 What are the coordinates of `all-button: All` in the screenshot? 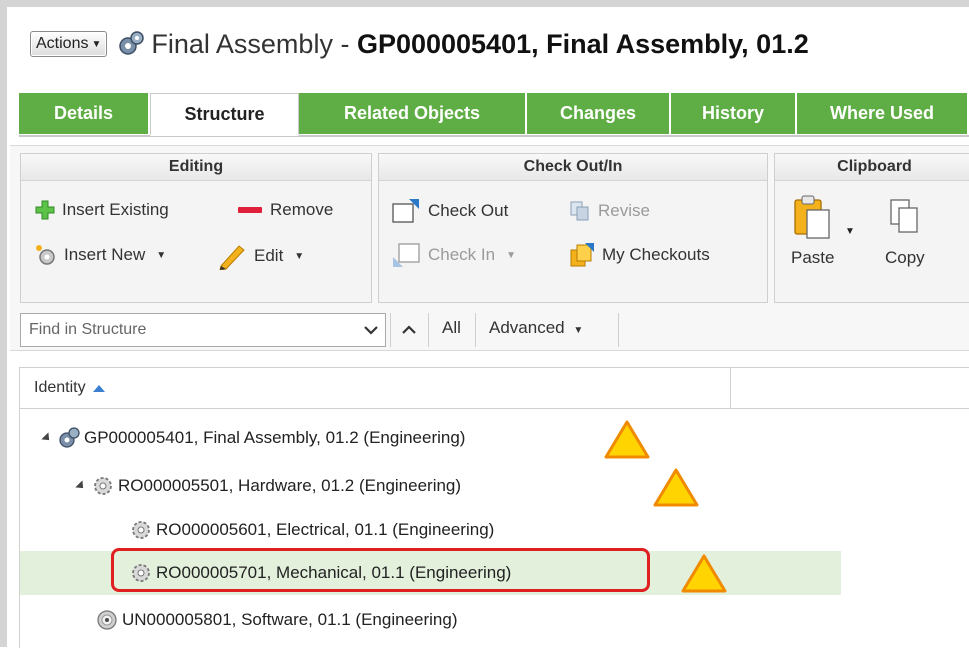 It's located at (451, 328).